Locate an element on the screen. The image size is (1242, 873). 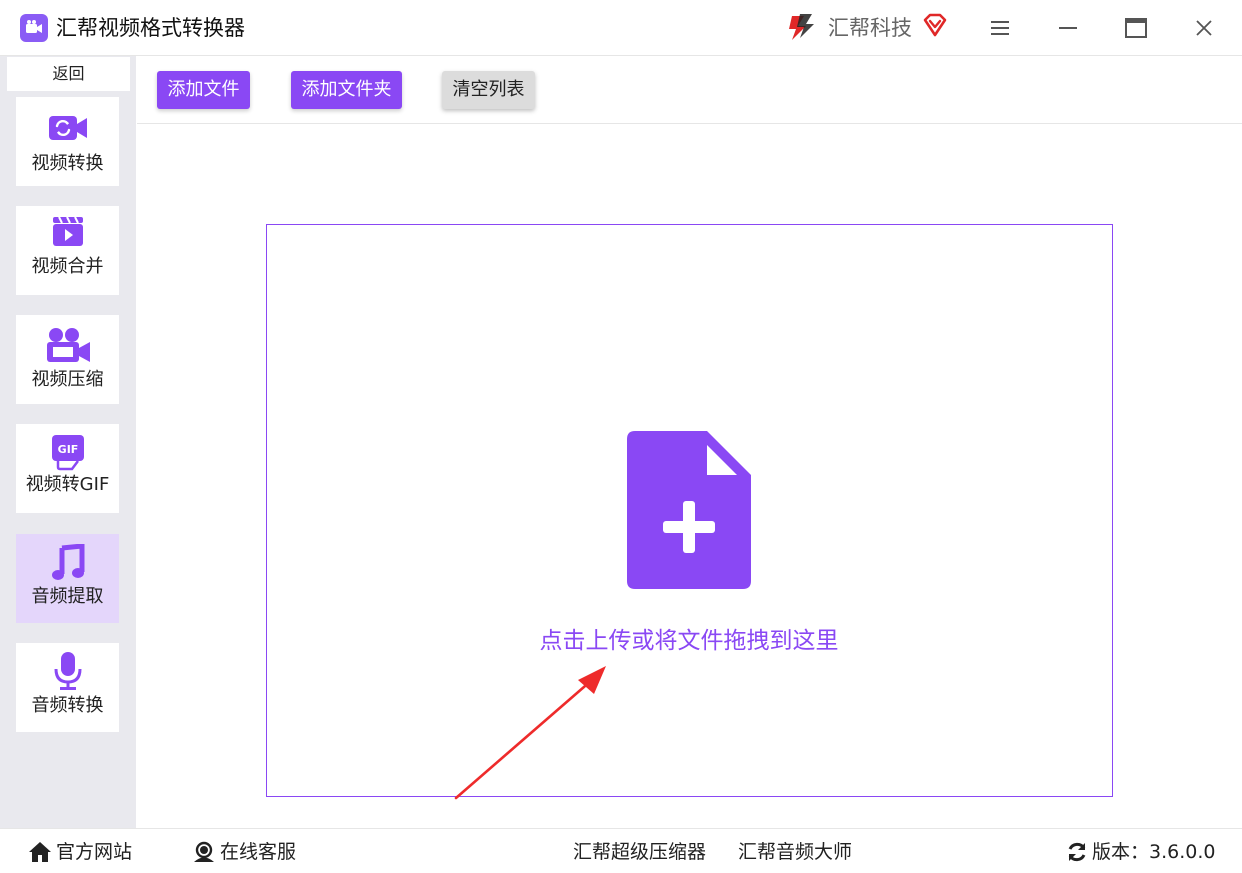
close-icon is located at coordinates (1204, 28).